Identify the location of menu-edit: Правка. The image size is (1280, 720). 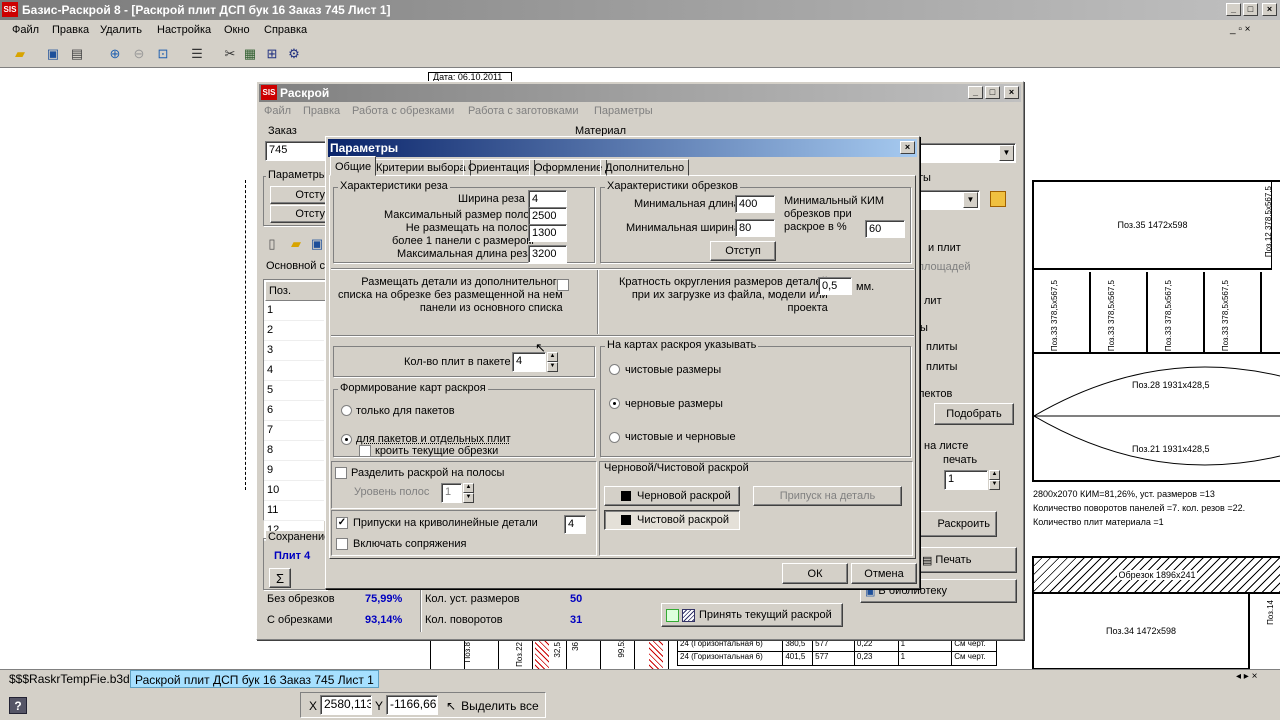
(70, 30).